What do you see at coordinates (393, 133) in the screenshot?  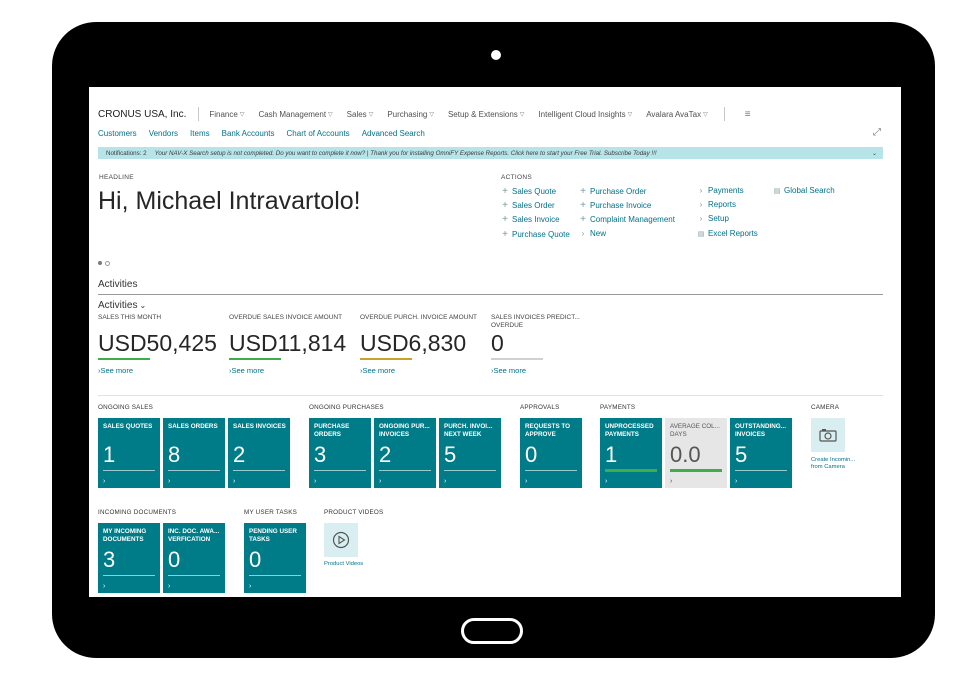 I see `link-advanced-search: Advanced Search` at bounding box center [393, 133].